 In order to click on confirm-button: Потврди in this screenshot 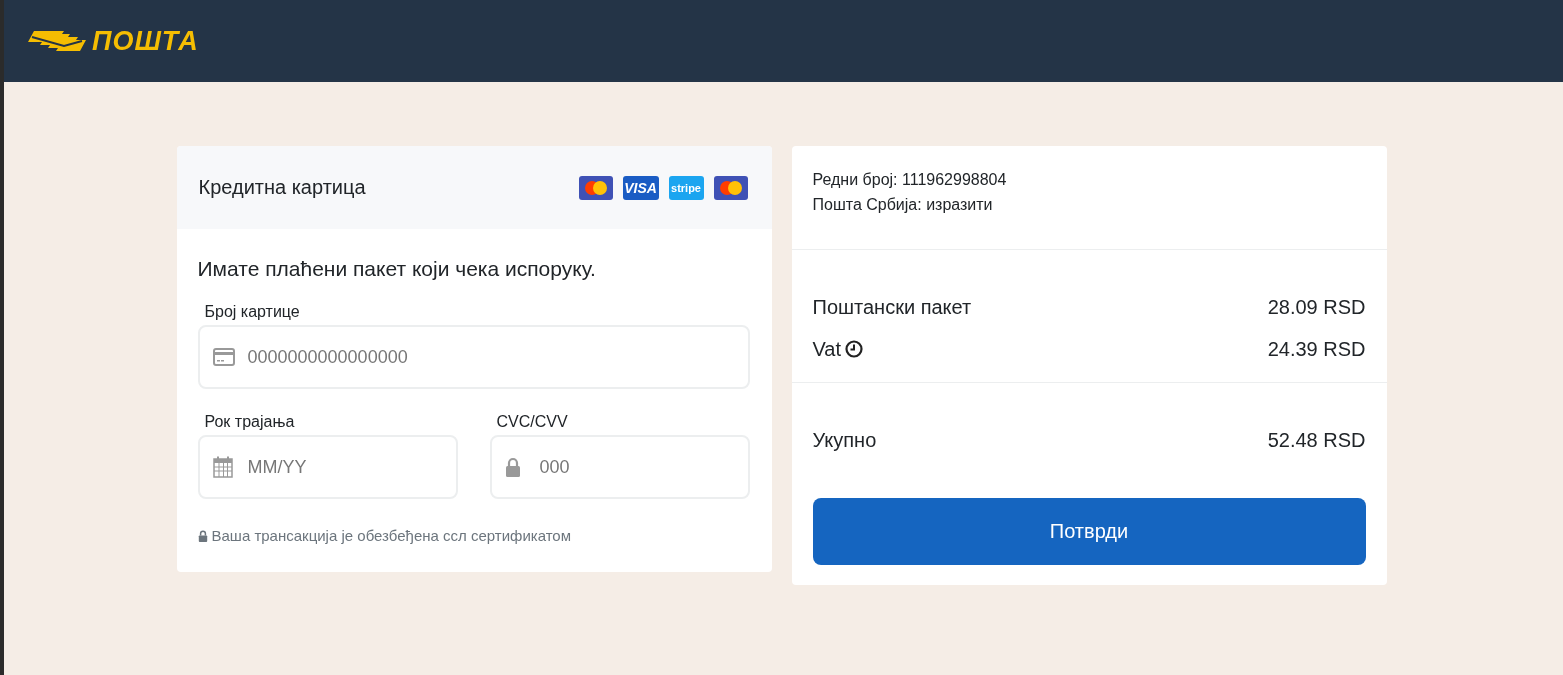, I will do `click(1089, 531)`.